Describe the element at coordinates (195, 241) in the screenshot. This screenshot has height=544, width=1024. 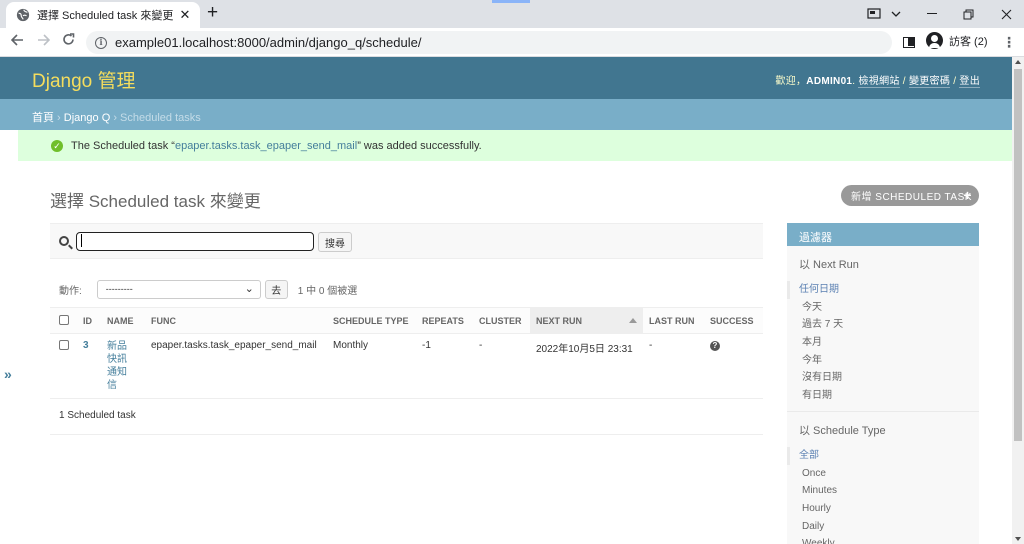
I see `search-input` at that location.